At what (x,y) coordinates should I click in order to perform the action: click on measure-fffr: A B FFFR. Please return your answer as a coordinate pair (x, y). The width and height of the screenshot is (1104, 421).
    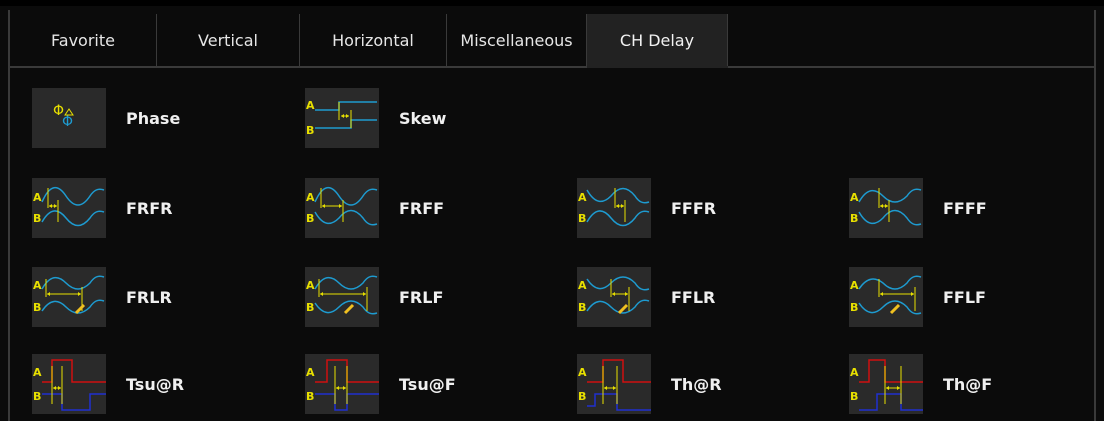
    Looking at the image, I should click on (646, 208).